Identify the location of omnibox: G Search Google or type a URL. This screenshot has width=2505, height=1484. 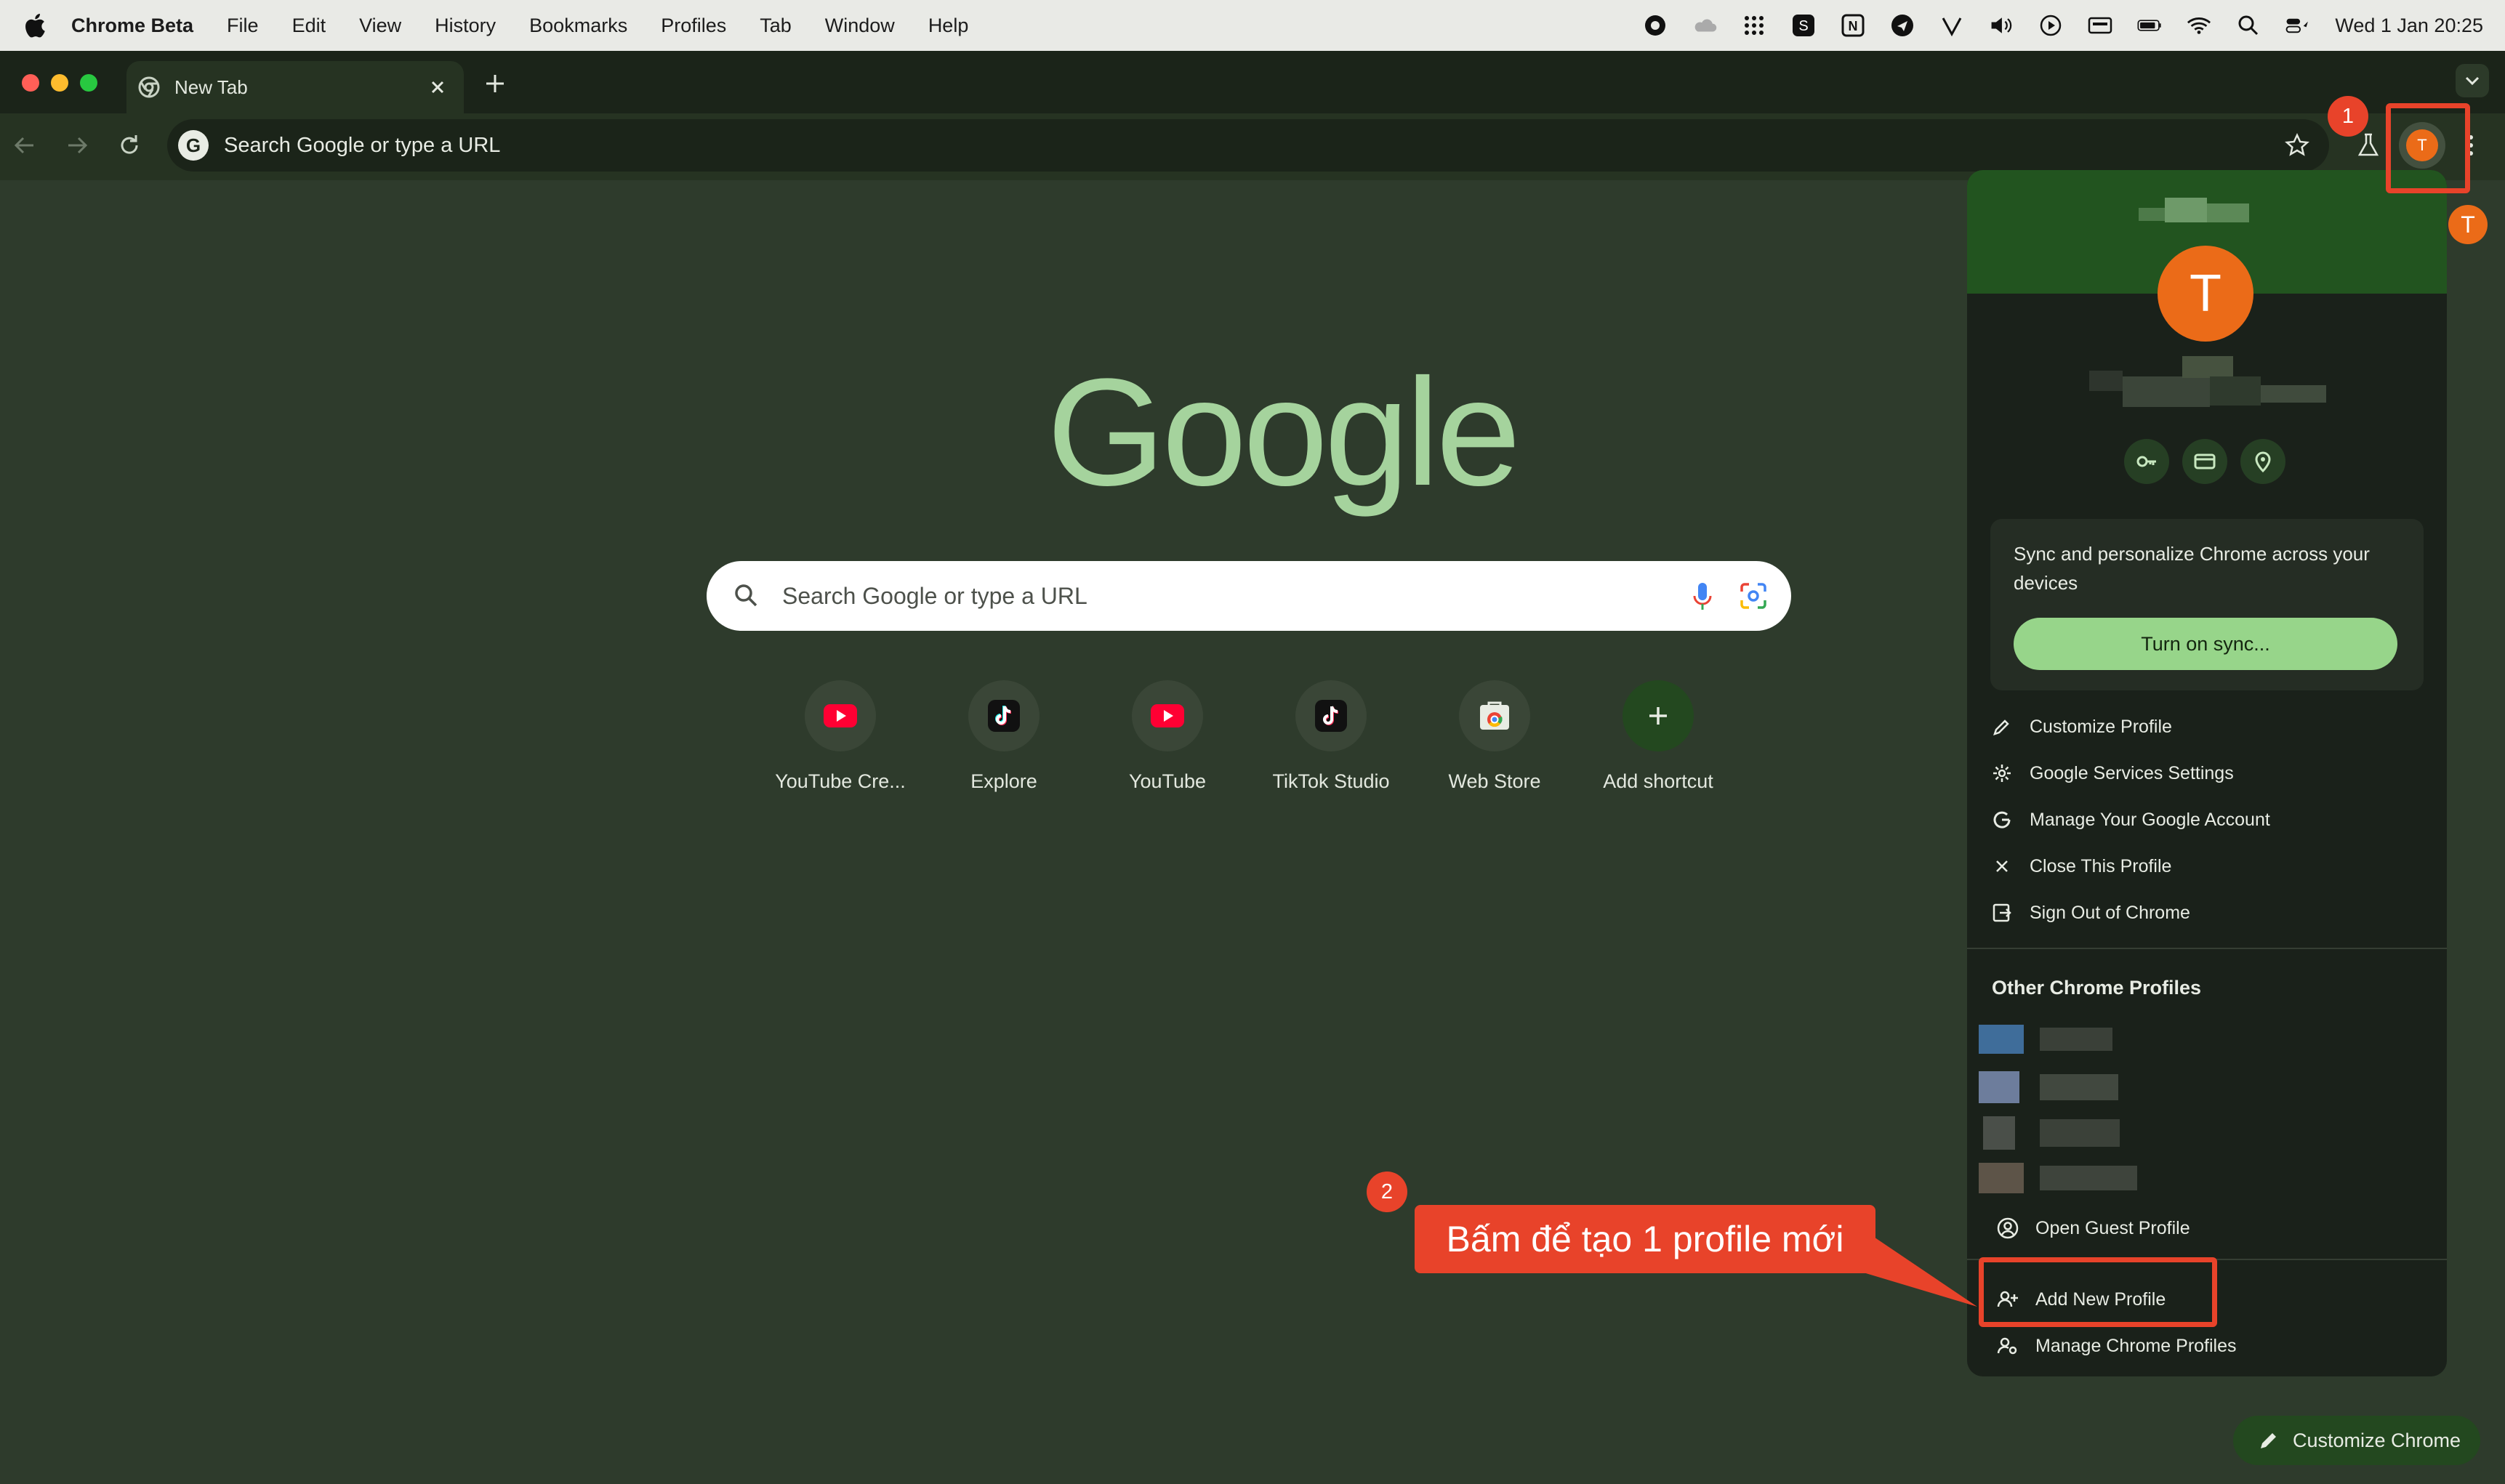
(1248, 145).